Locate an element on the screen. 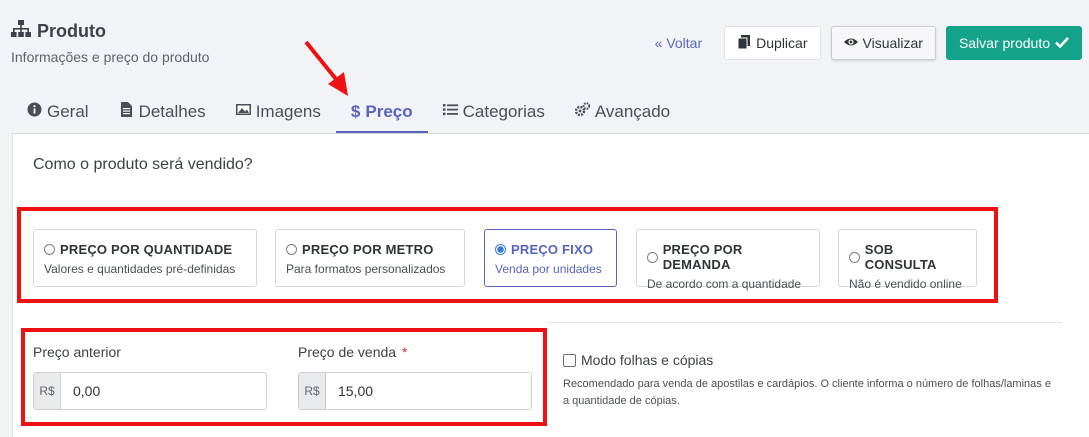 The width and height of the screenshot is (1089, 437). save-label: Salvar produto is located at coordinates (1004, 43).